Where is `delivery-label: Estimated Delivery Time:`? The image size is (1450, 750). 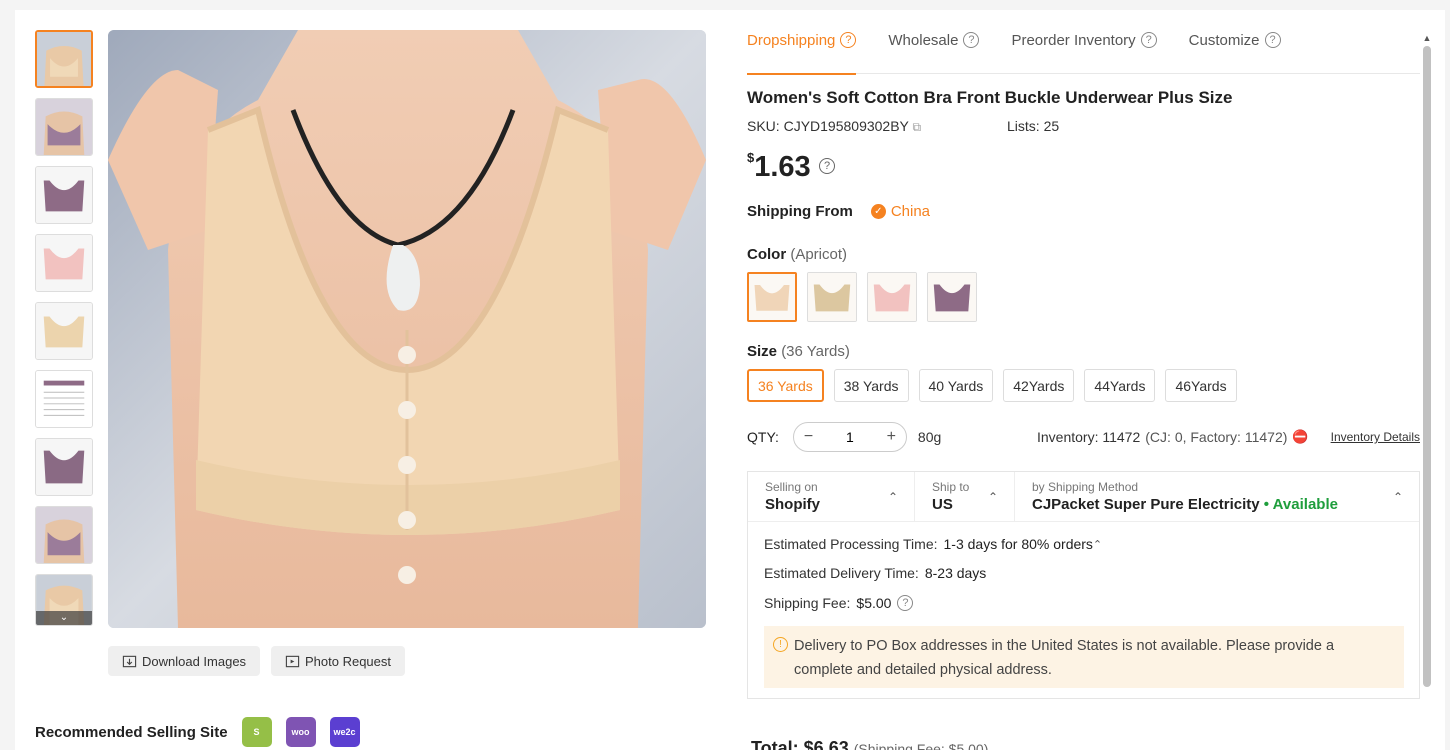
delivery-label: Estimated Delivery Time: is located at coordinates (841, 573).